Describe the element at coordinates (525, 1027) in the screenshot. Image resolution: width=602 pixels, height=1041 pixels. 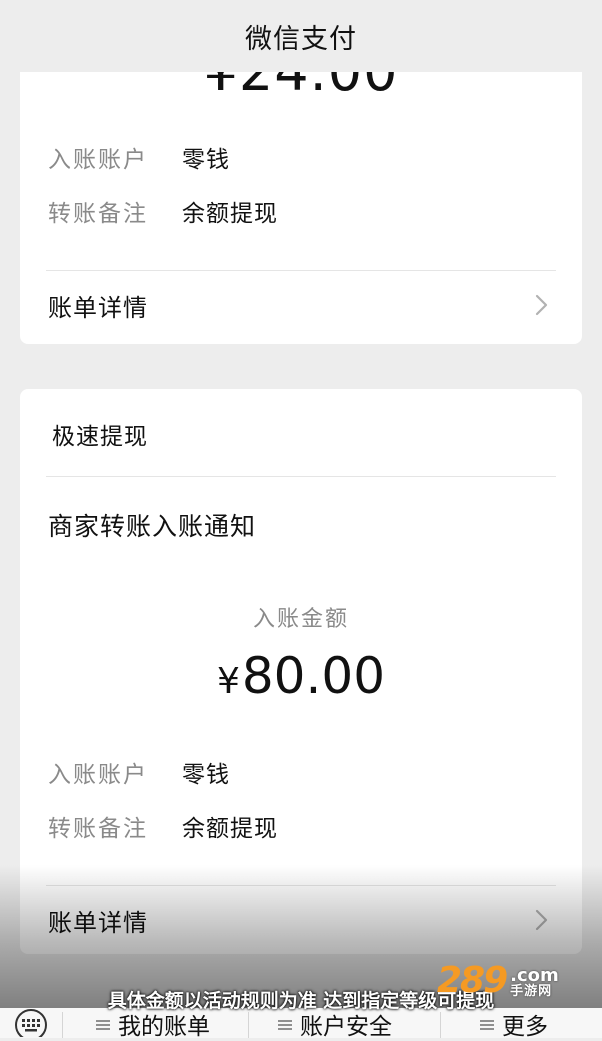
I see `menu-item-label: 更多` at that location.